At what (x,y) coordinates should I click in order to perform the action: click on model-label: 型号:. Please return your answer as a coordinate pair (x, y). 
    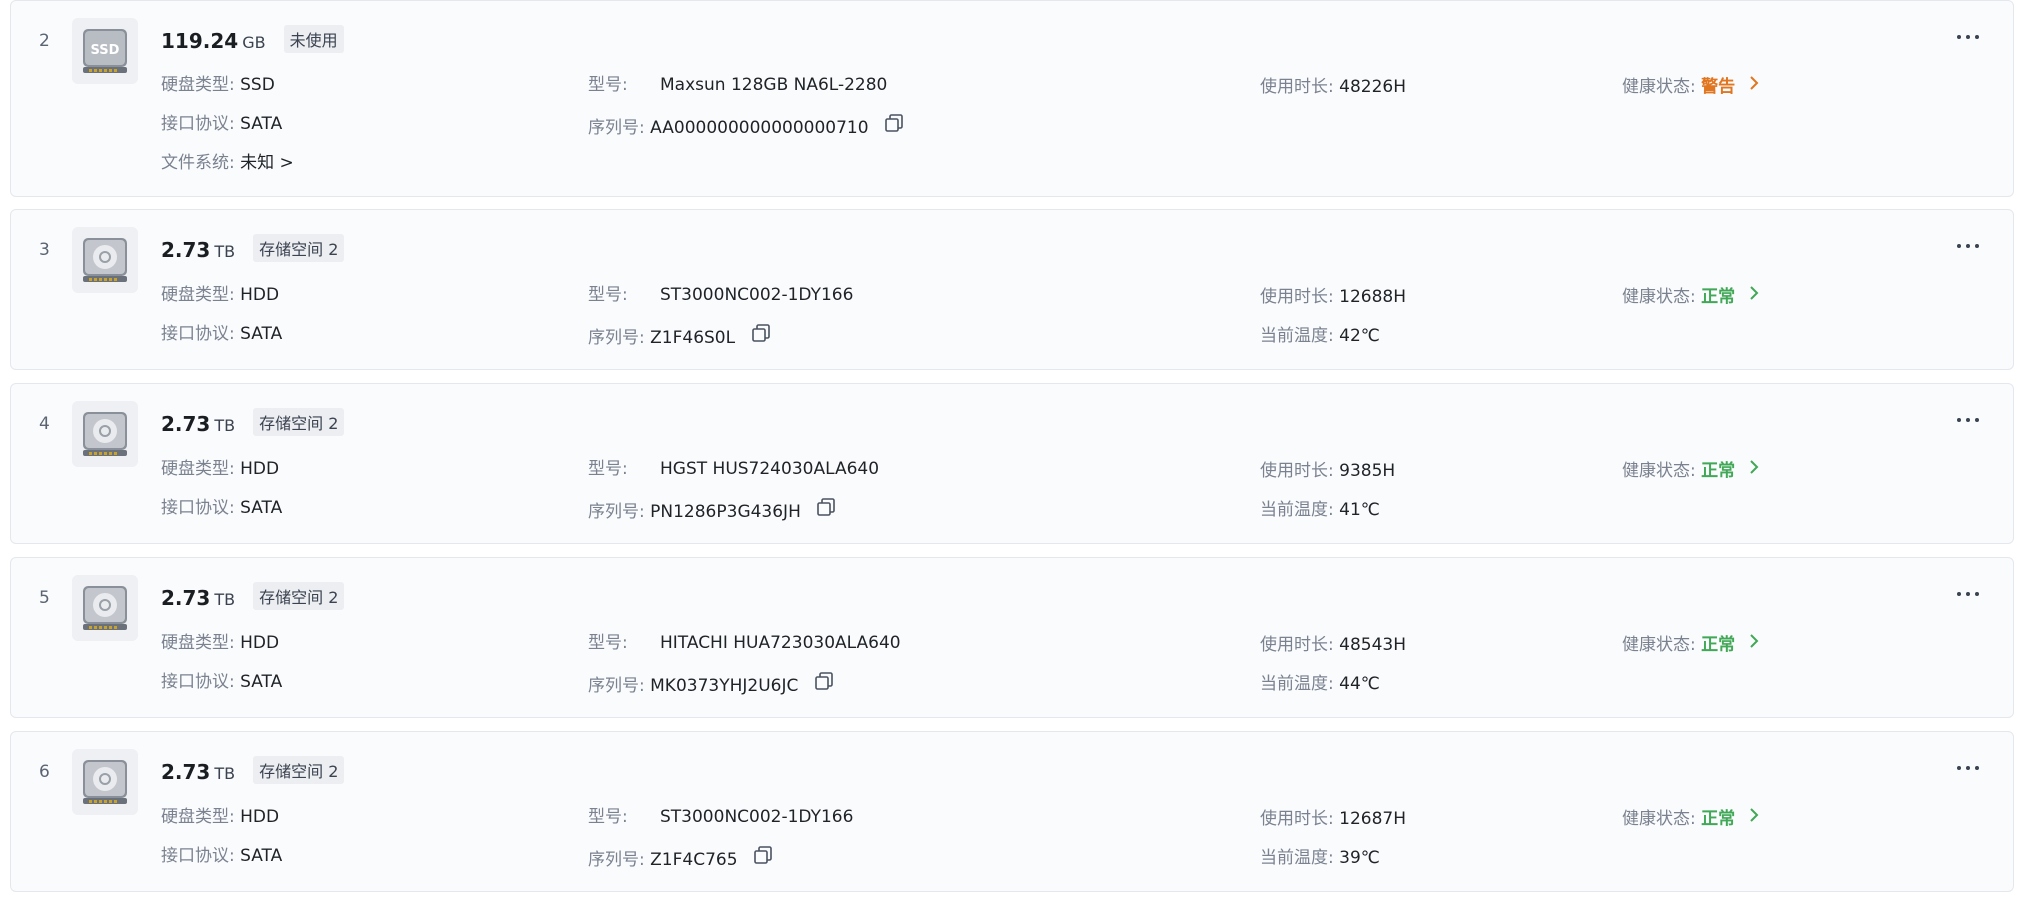
    Looking at the image, I should click on (608, 85).